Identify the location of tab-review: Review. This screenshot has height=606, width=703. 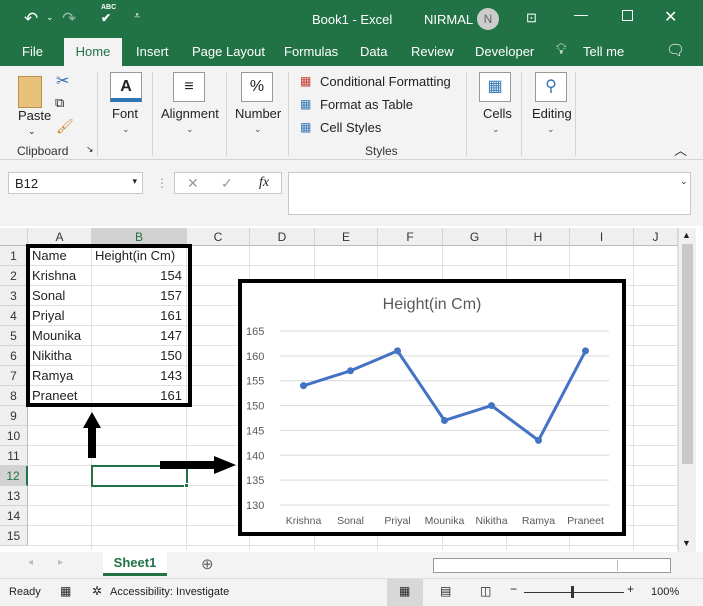
(432, 51).